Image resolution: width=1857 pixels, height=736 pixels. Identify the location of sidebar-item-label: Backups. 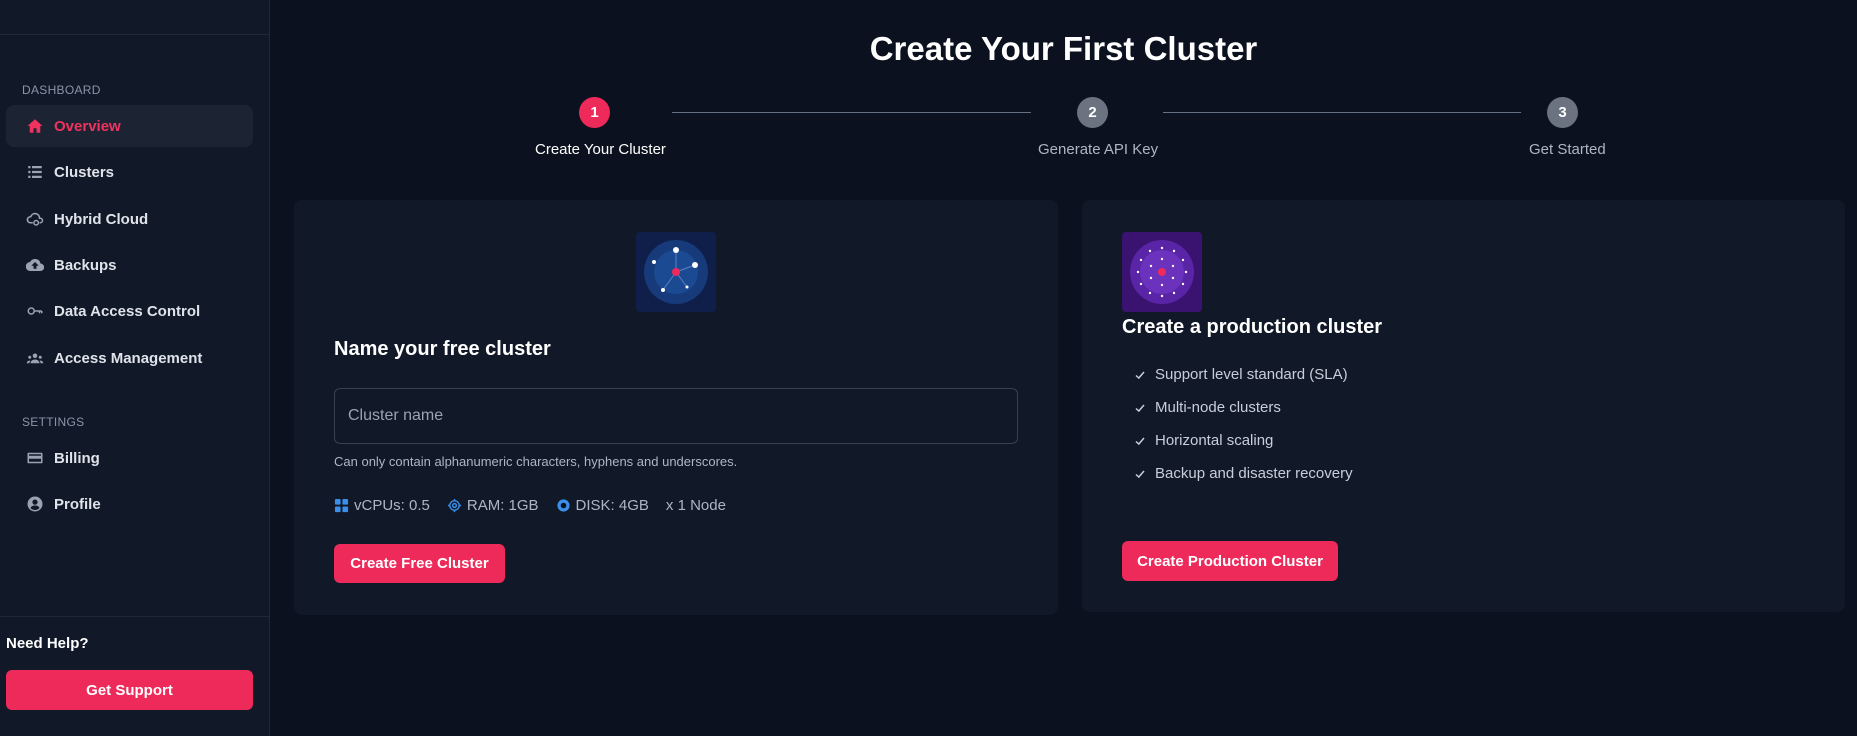
(85, 265).